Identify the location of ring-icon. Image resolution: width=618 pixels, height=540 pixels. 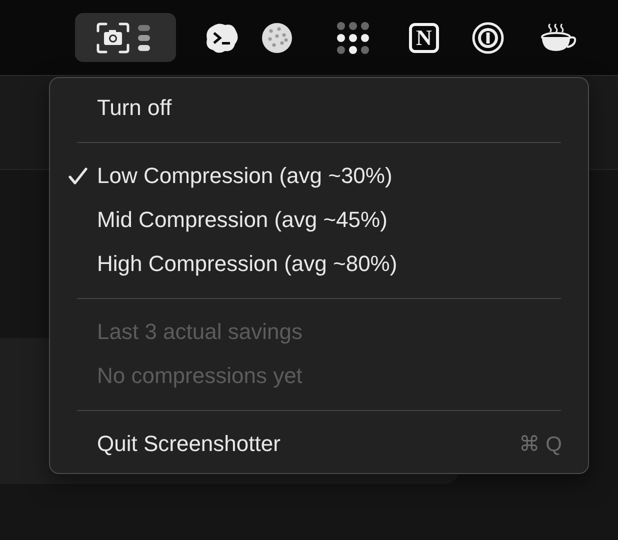
(488, 38).